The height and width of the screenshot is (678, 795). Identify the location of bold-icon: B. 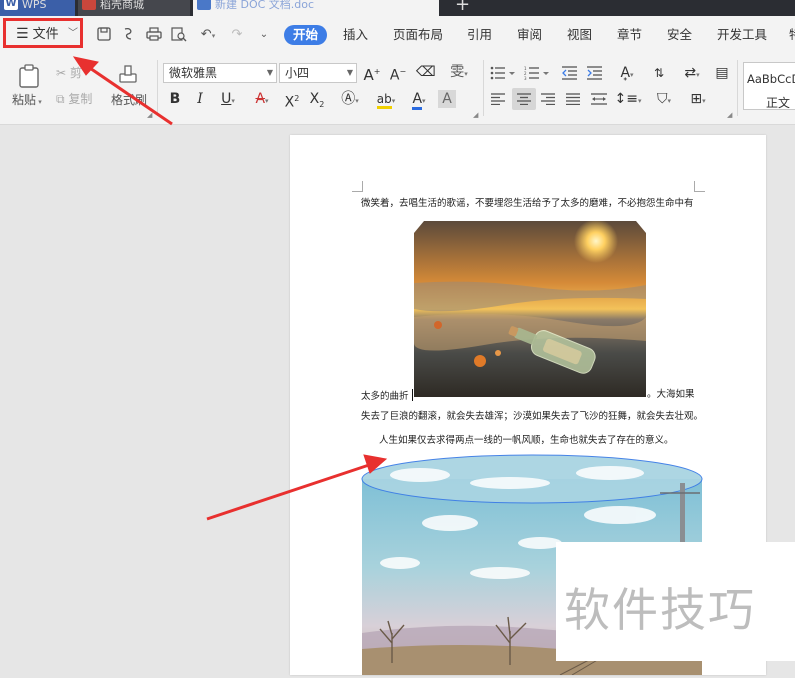
(175, 99).